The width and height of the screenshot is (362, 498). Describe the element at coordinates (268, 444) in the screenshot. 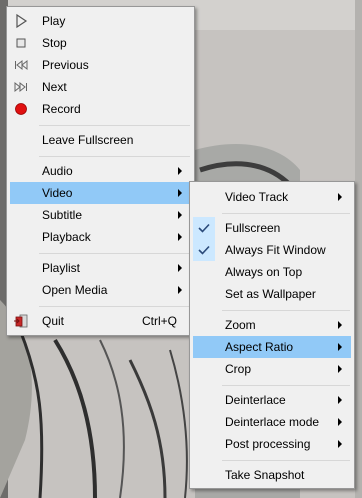

I see `menu-item-label: Post processing` at that location.